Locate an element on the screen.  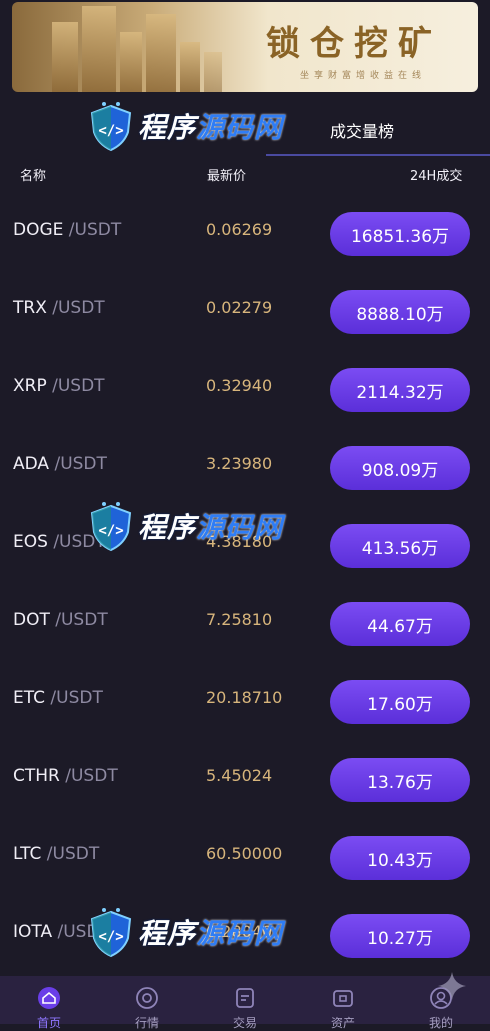
nav-item-trade: 交易 is located at coordinates (245, 1003).